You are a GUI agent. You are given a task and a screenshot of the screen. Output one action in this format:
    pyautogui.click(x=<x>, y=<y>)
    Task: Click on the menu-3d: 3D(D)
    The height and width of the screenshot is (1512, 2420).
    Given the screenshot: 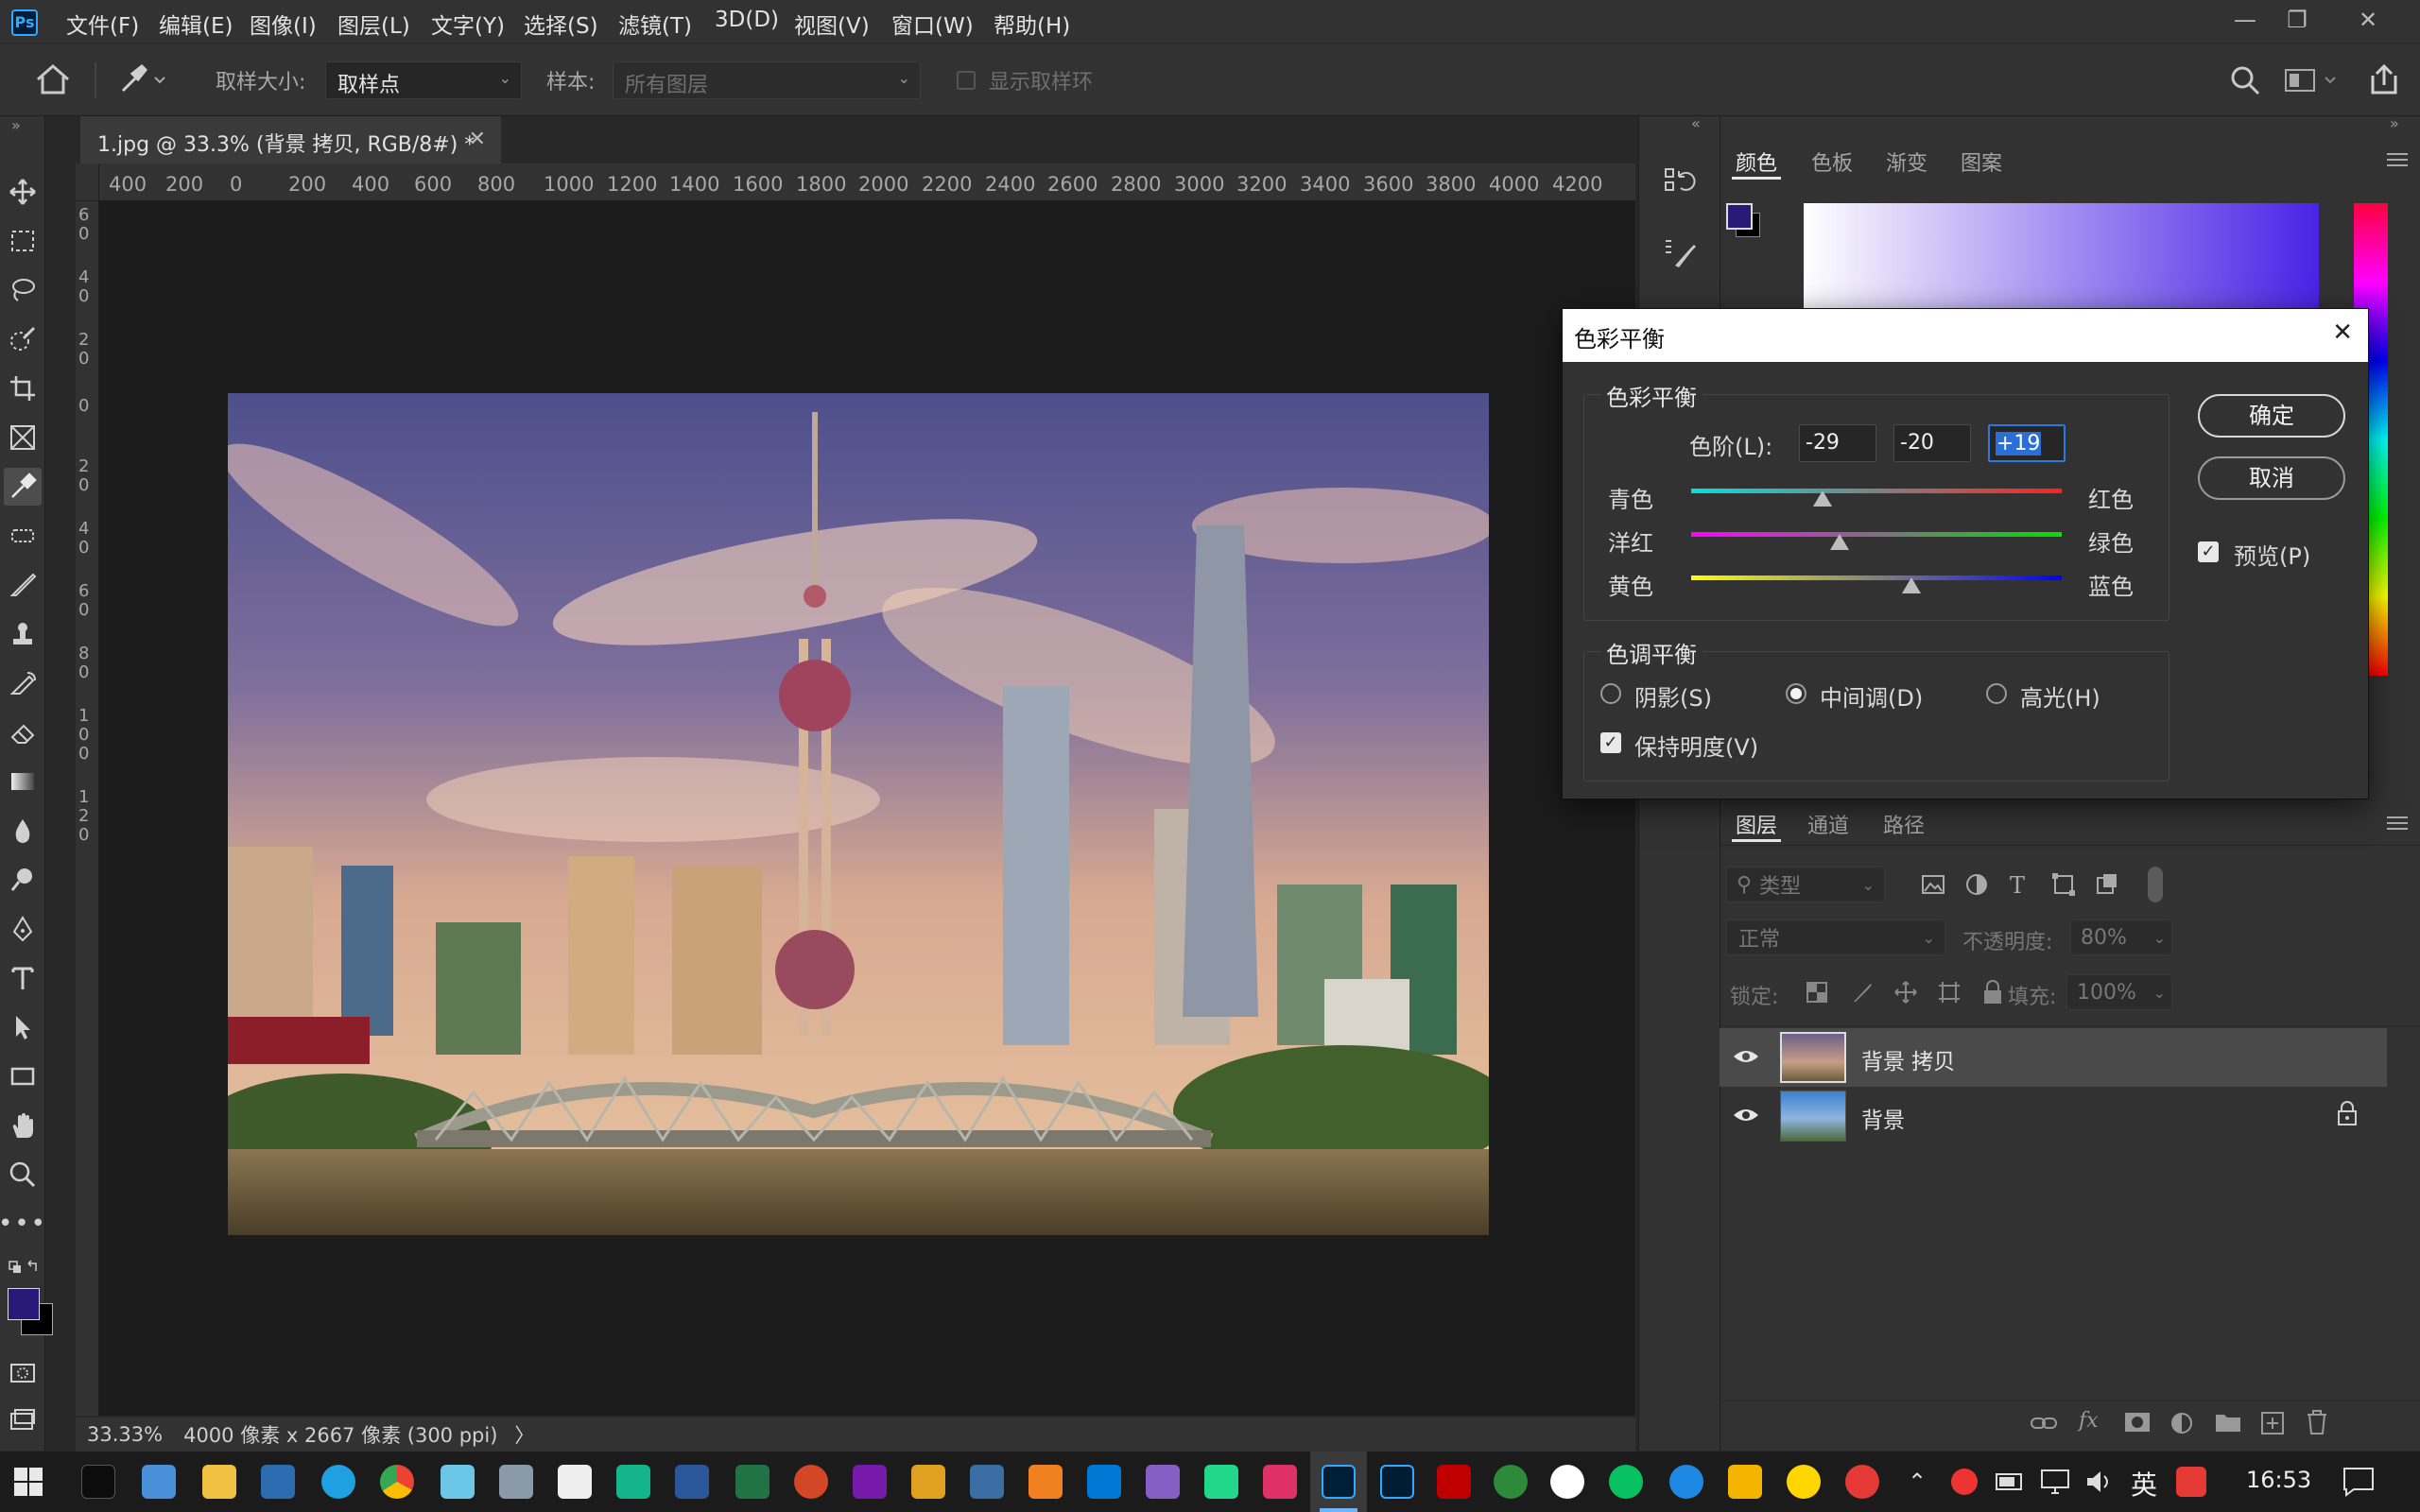 What is the action you would take?
    pyautogui.click(x=747, y=20)
    